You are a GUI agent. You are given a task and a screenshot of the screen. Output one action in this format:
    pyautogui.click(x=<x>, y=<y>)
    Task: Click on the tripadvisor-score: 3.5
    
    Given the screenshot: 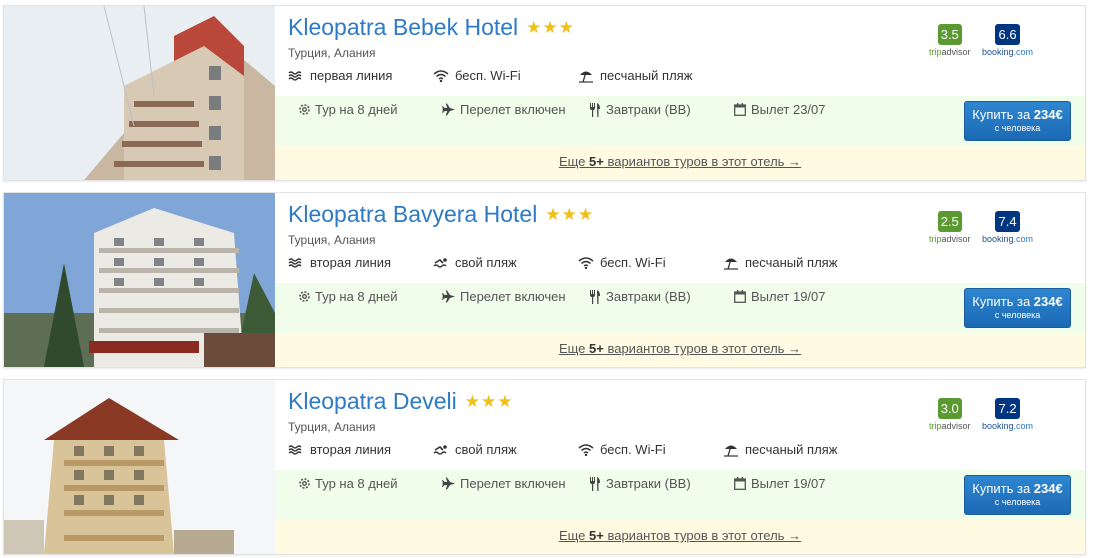 What is the action you would take?
    pyautogui.click(x=949, y=34)
    